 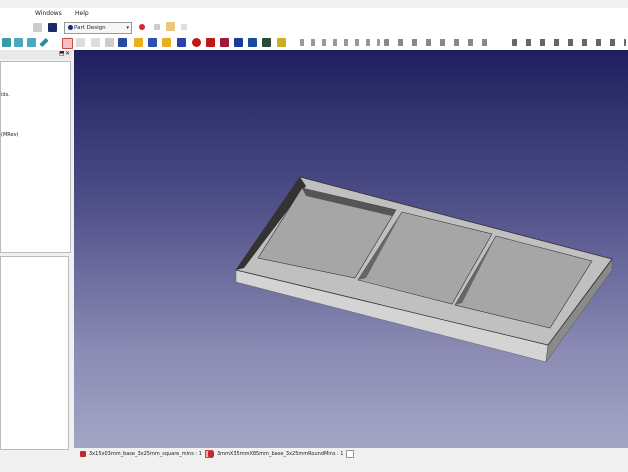 I want to click on refresh-icon, so click(x=37, y=27).